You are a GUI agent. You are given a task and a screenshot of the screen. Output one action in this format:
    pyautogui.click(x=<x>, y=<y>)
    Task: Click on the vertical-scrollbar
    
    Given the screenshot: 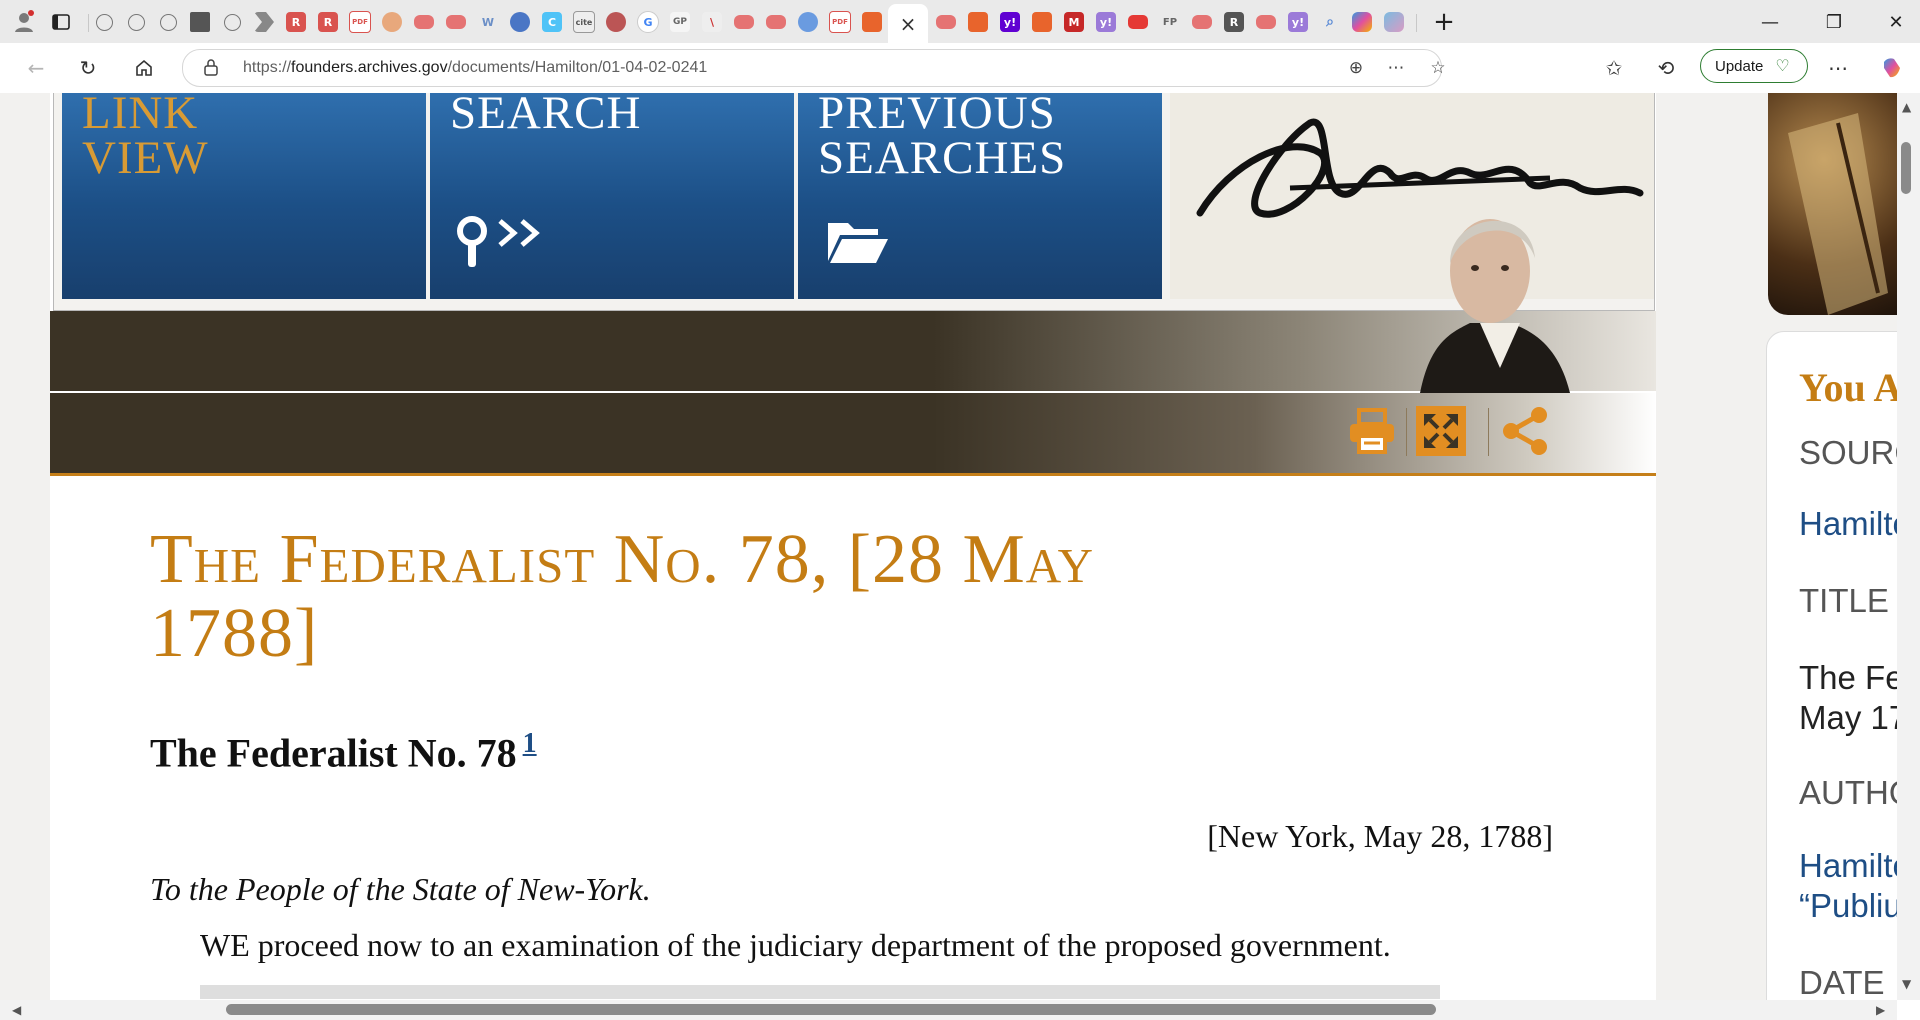 What is the action you would take?
    pyautogui.click(x=1908, y=546)
    